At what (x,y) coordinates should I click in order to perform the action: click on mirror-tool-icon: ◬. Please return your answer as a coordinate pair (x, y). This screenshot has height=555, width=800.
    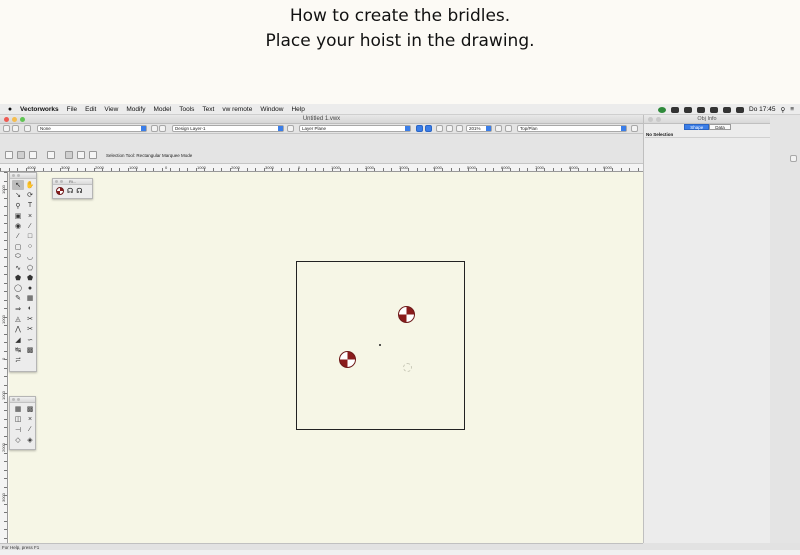
    Looking at the image, I should click on (18, 319).